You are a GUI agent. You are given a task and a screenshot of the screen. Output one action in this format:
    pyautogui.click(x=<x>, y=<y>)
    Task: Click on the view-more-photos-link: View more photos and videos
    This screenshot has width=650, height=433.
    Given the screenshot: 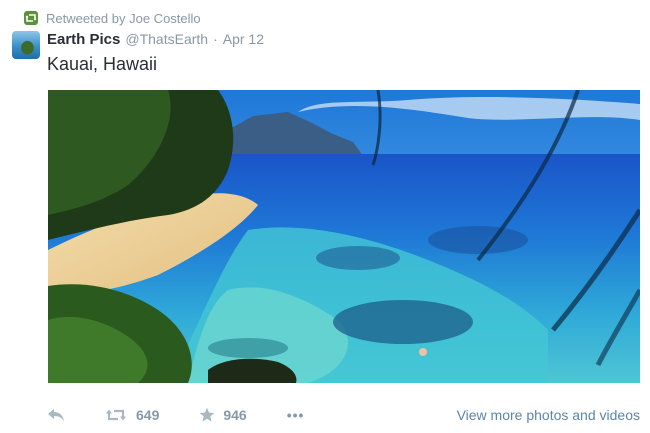 What is the action you would take?
    pyautogui.click(x=548, y=415)
    